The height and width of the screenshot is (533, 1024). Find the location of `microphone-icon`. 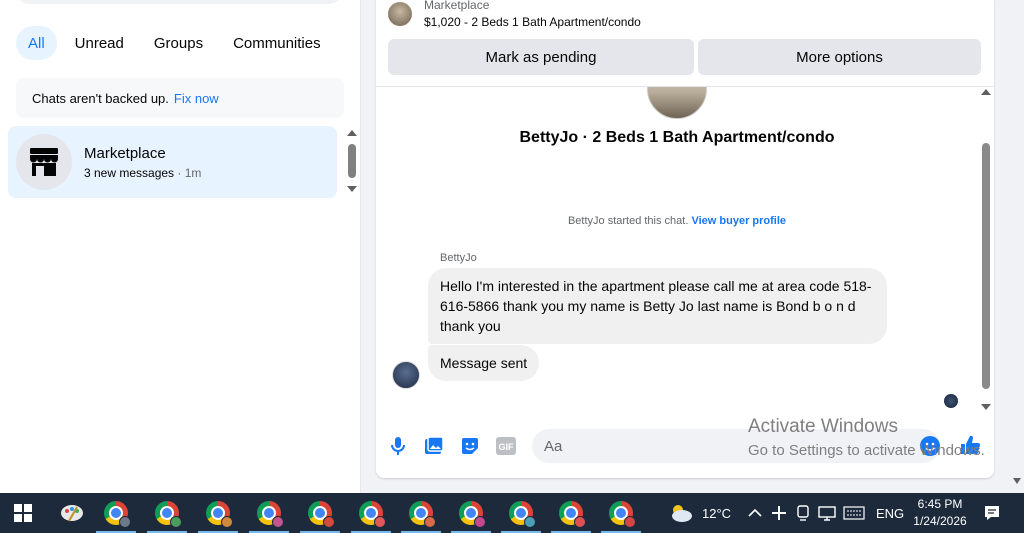

microphone-icon is located at coordinates (398, 446).